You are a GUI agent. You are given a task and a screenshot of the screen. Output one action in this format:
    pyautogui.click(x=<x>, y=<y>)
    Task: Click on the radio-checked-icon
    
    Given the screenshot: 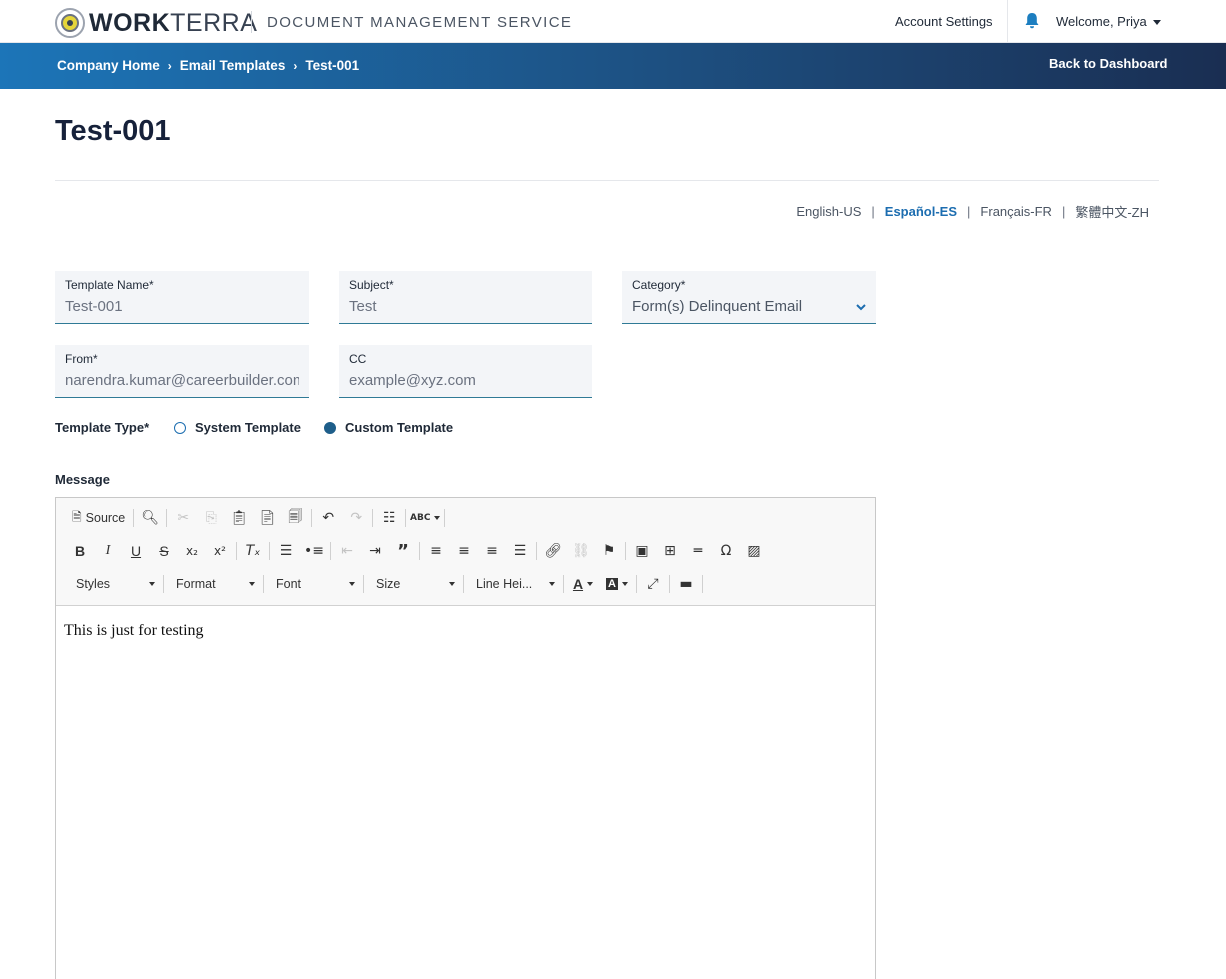 What is the action you would take?
    pyautogui.click(x=330, y=427)
    